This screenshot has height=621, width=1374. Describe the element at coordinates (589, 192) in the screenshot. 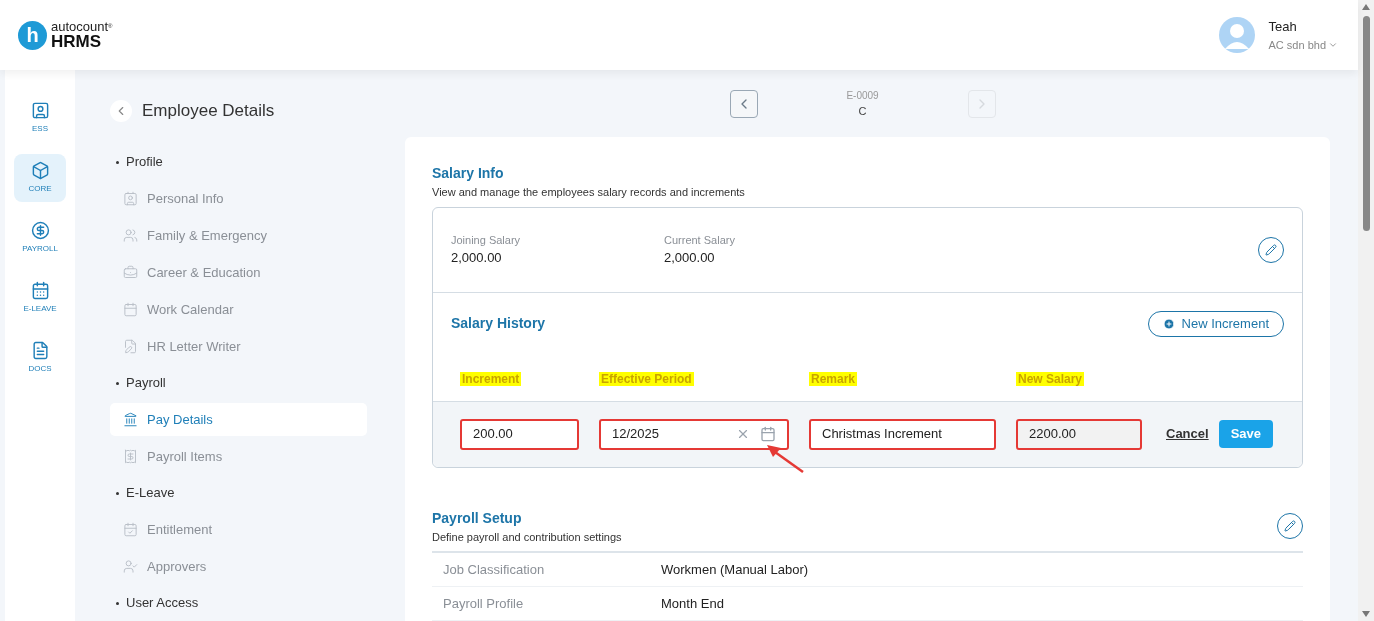

I see `section-subtitle: View and manage the employees salary records and increments` at that location.